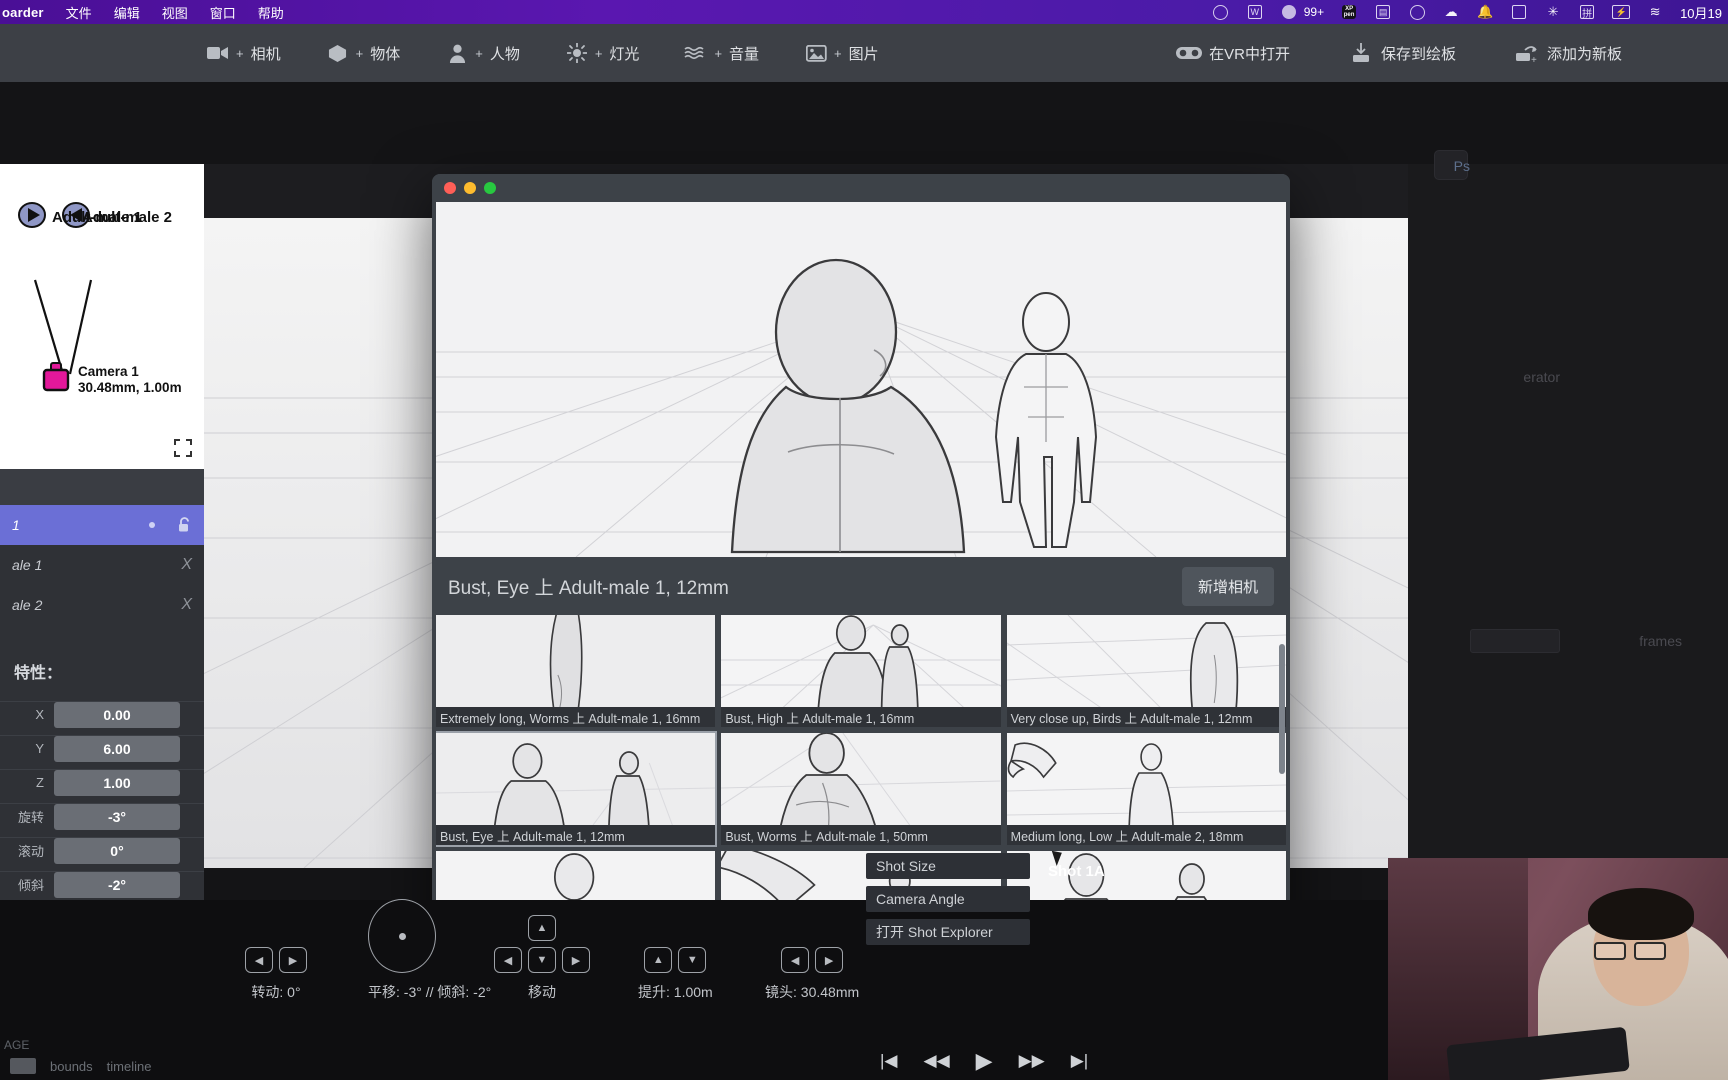 Image resolution: width=1728 pixels, height=1080 pixels. I want to click on move-control: ▲ ◀ ▼ ▶ 移动, so click(542, 958).